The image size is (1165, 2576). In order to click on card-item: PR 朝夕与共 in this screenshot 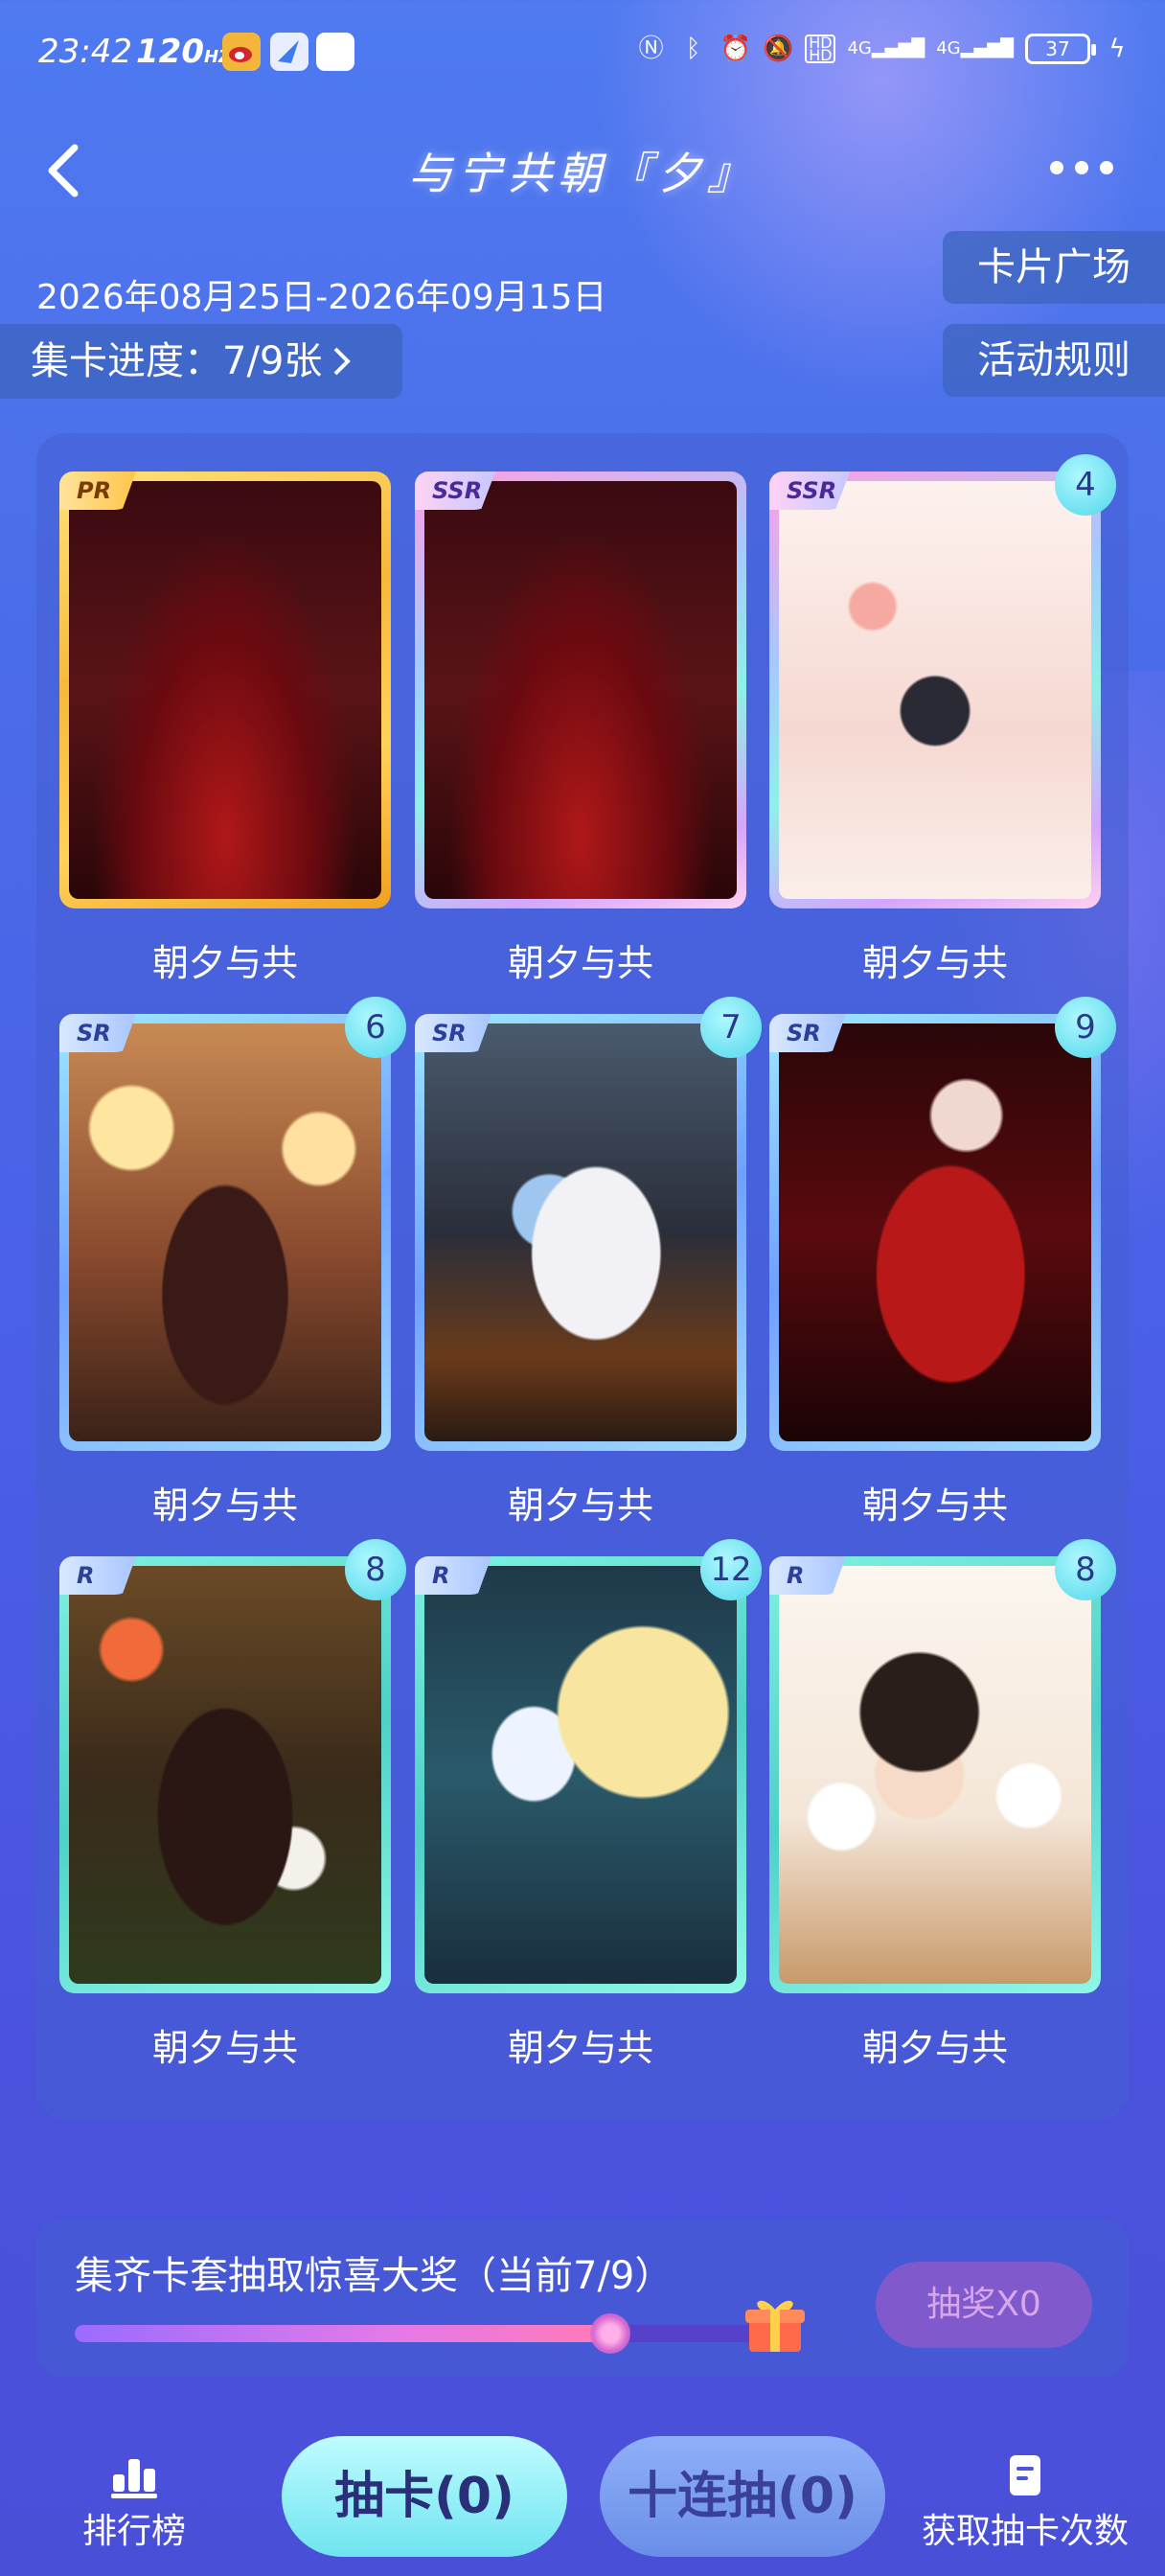, I will do `click(225, 730)`.